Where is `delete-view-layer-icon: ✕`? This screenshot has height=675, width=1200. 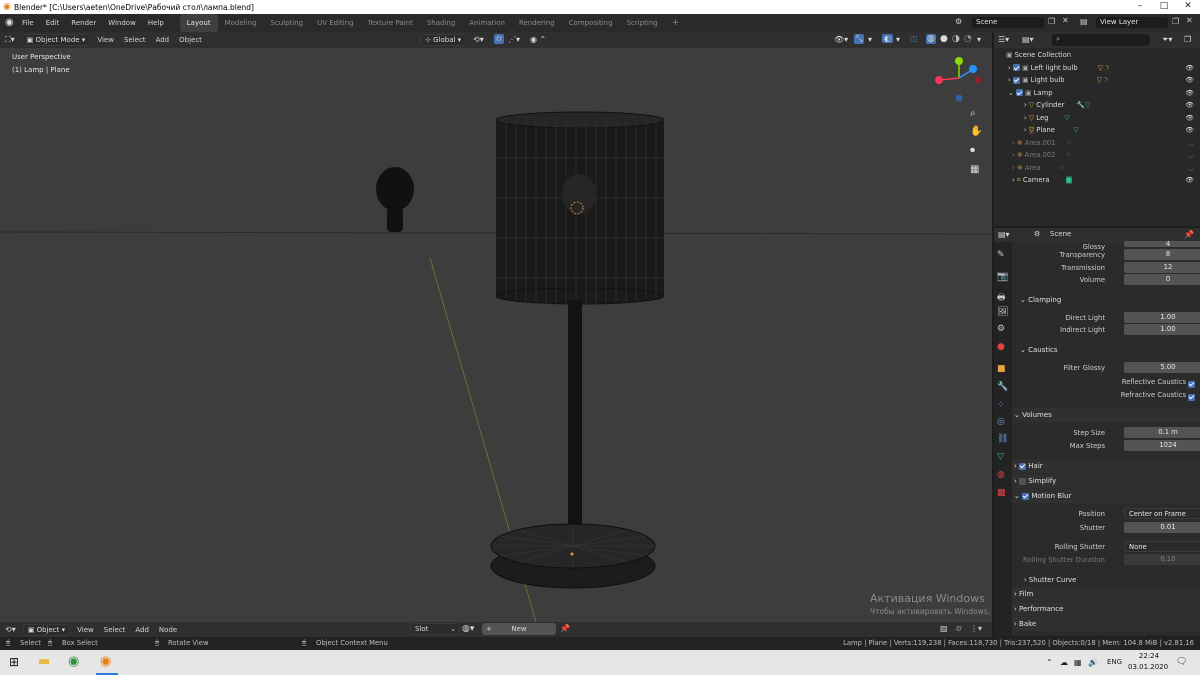 delete-view-layer-icon: ✕ is located at coordinates (1189, 20).